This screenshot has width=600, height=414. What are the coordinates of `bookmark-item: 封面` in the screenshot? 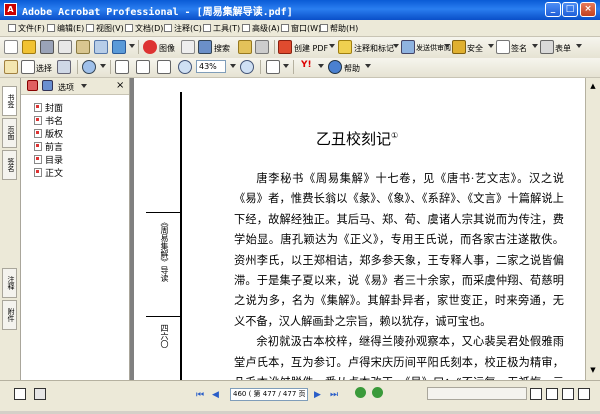 It's located at (48, 108).